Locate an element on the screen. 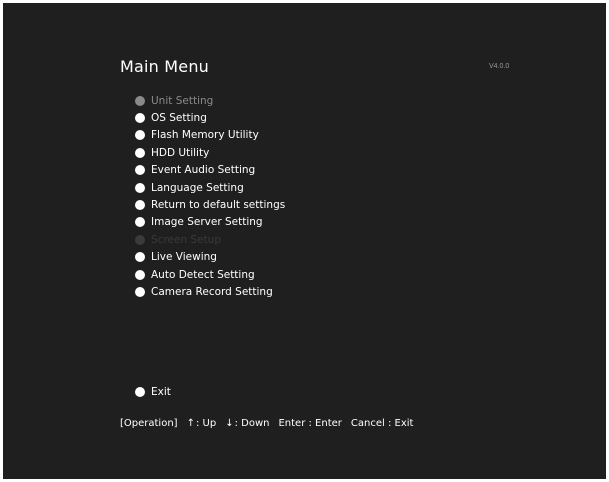  page-title: Main Menu is located at coordinates (165, 66).